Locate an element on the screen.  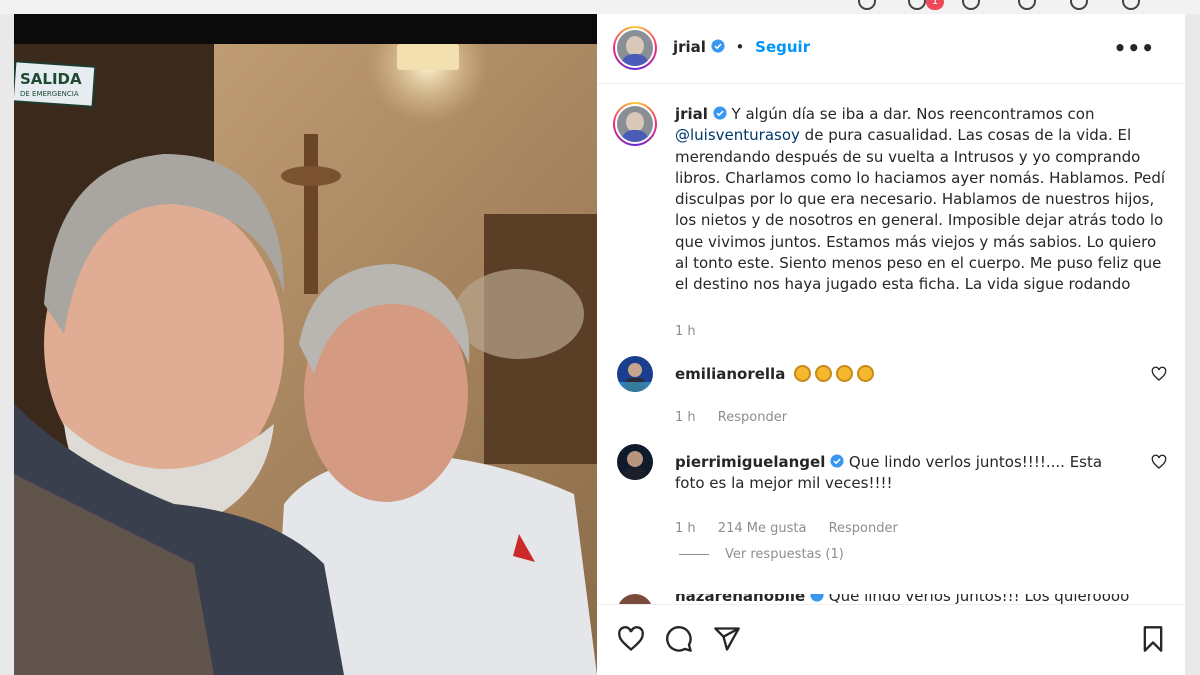
commenter-username: emilianorella is located at coordinates (730, 374).